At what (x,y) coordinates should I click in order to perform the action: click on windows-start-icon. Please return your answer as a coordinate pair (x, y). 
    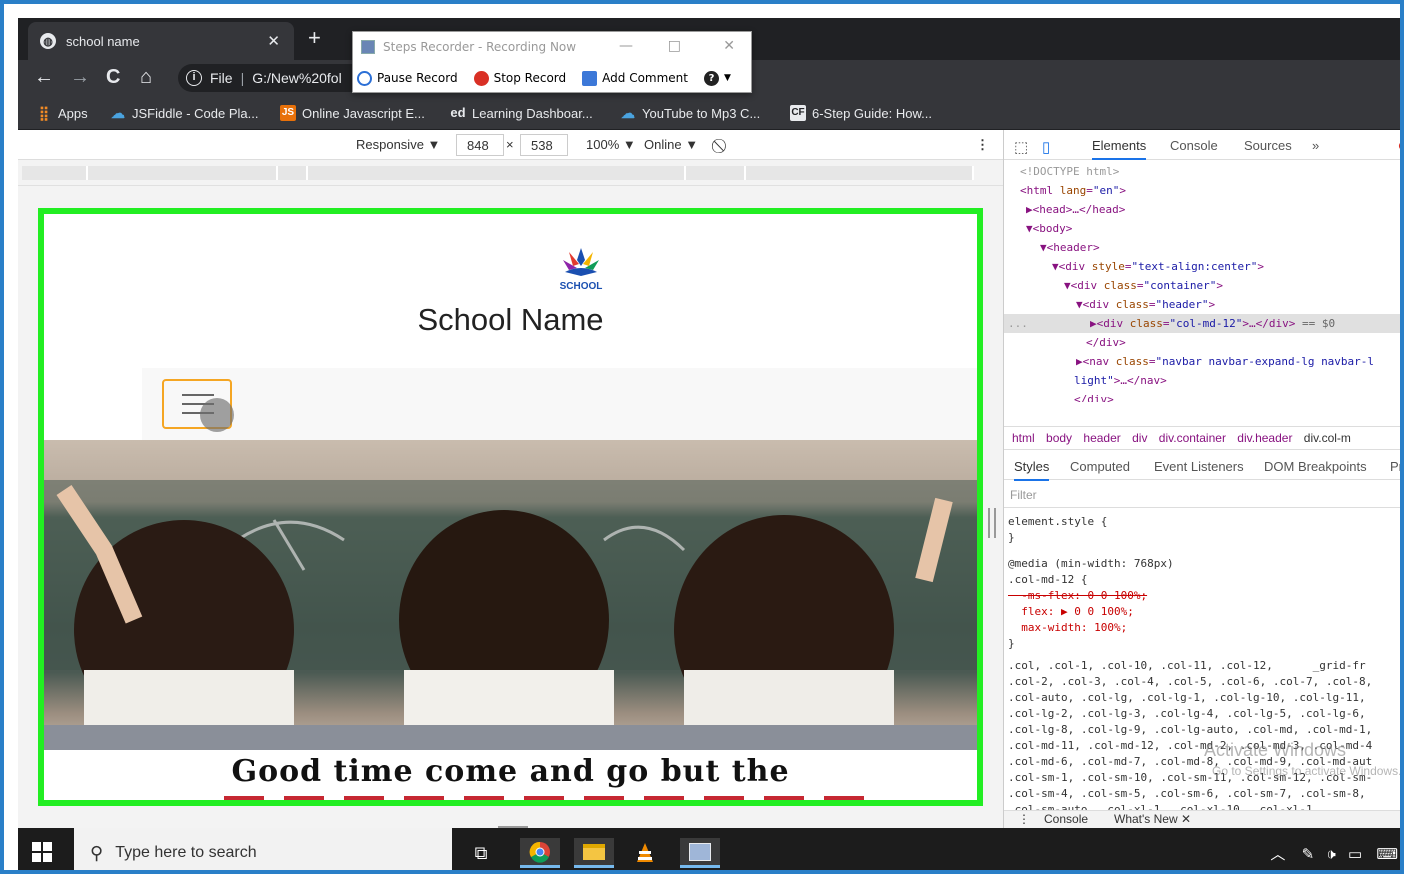
    Looking at the image, I should click on (42, 852).